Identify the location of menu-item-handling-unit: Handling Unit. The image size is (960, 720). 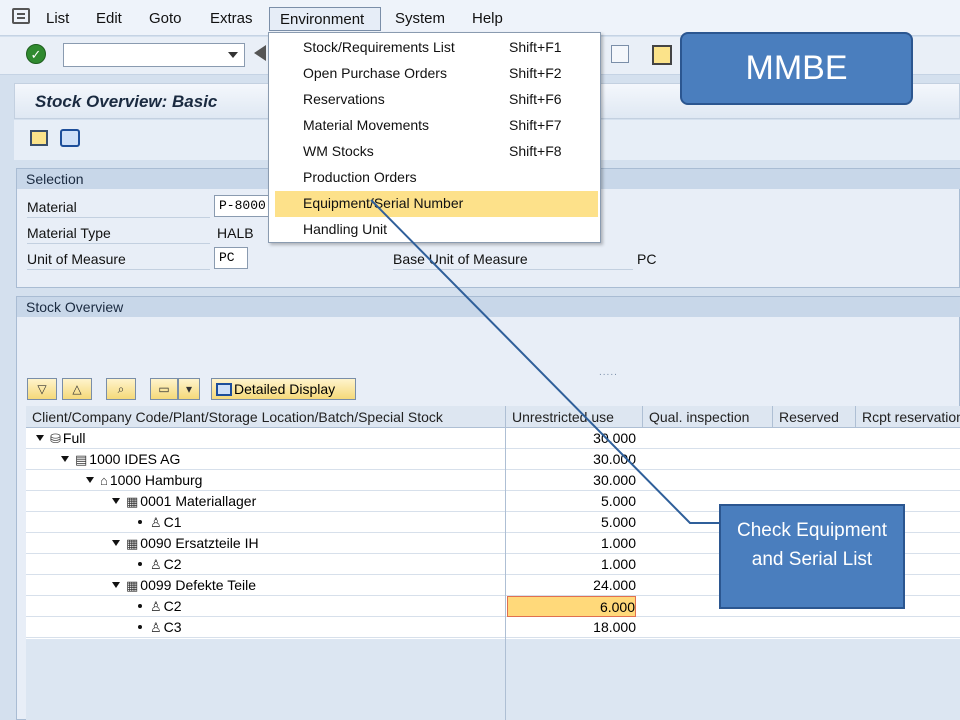
(434, 230).